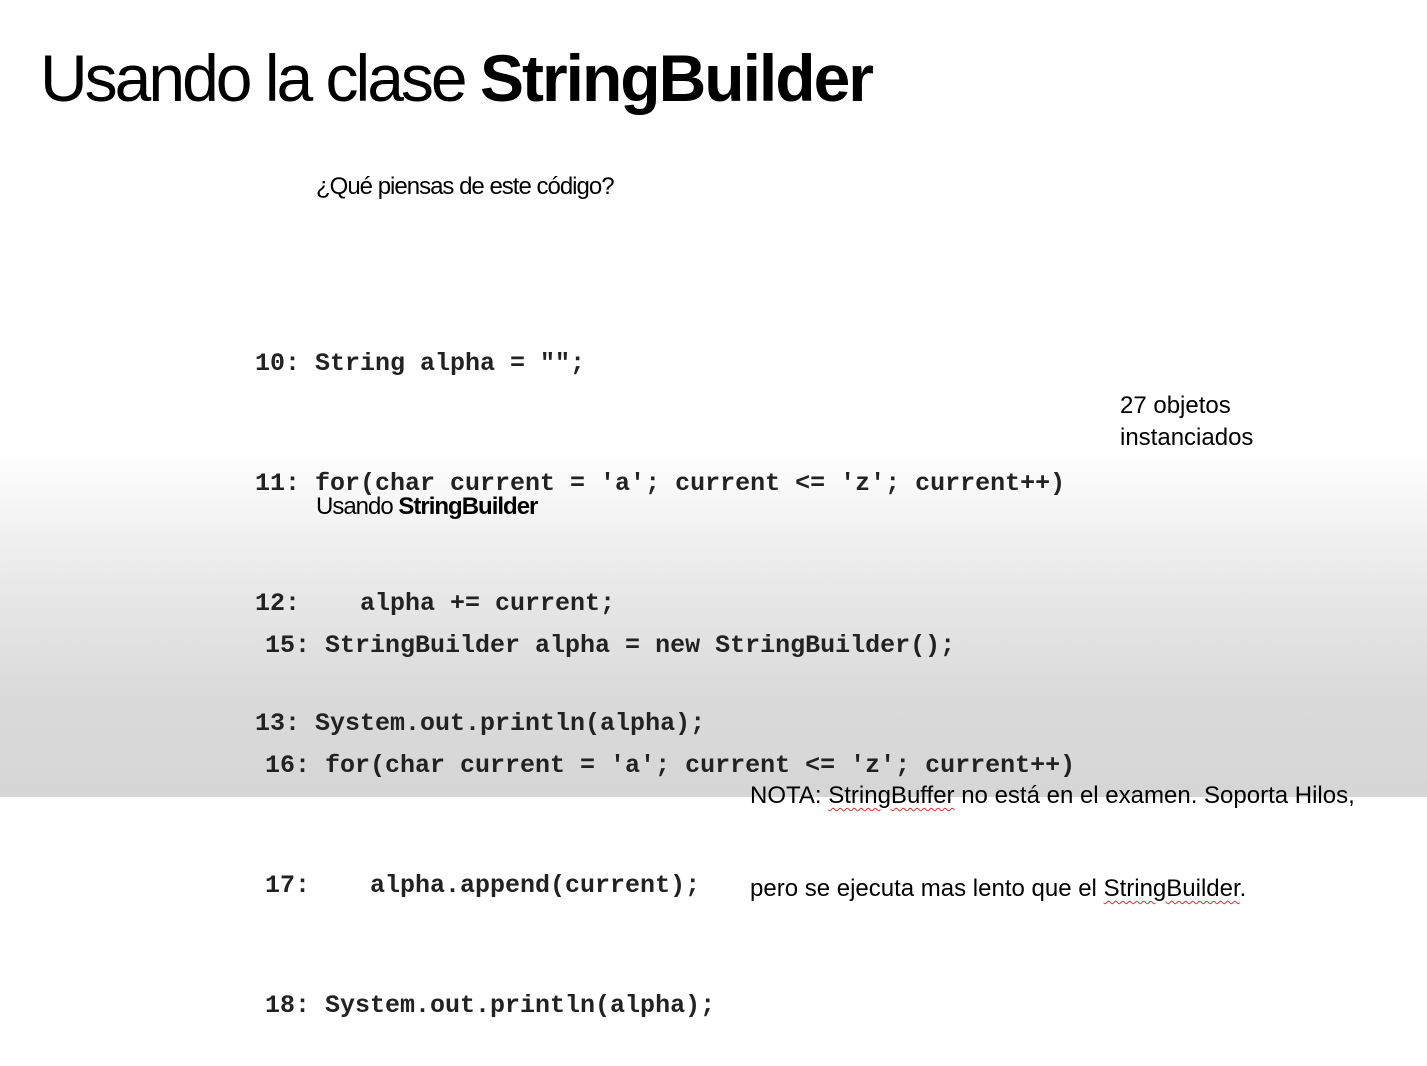 This screenshot has width=1427, height=1066. Describe the element at coordinates (1186, 422) in the screenshot. I see `objects-count-note: 27 objetos instanciados` at that location.